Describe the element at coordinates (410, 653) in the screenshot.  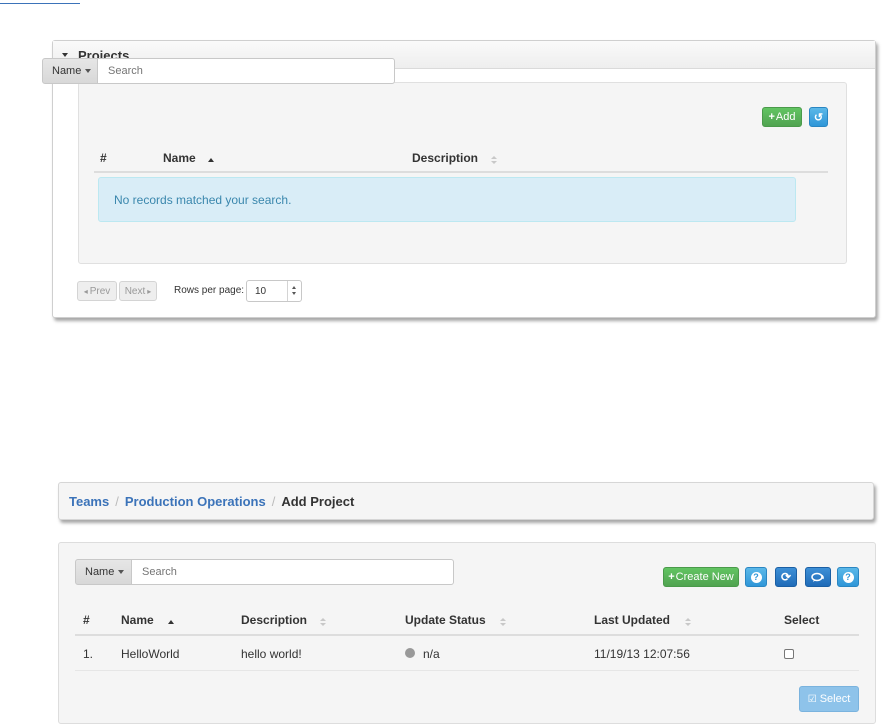
I see `status-dot-icon` at that location.